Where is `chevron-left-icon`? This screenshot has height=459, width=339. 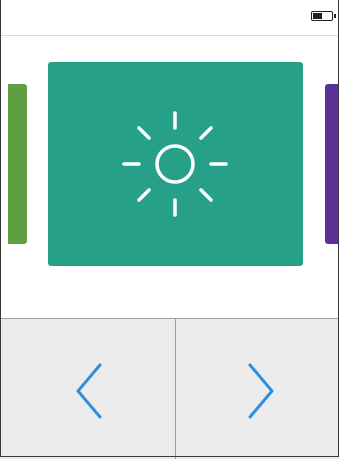
chevron-left-icon is located at coordinates (89, 391).